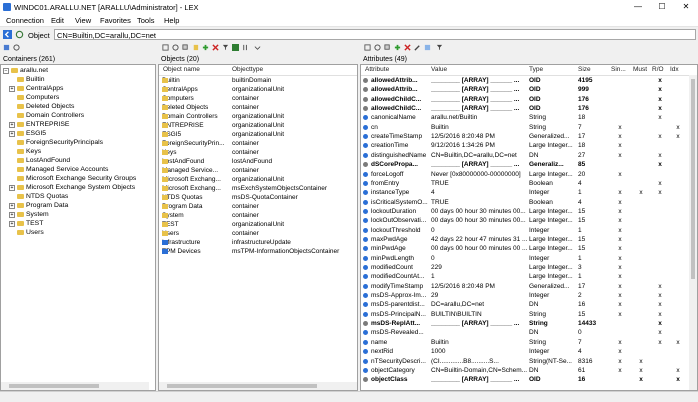  What do you see at coordinates (258, 116) in the screenshot?
I see `object-row: Domain Controllers organizationalUnit` at bounding box center [258, 116].